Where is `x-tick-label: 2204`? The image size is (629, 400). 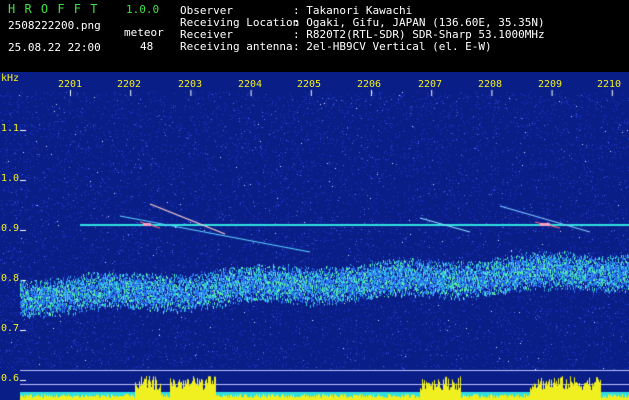
x-tick-label: 2204 is located at coordinates (250, 84).